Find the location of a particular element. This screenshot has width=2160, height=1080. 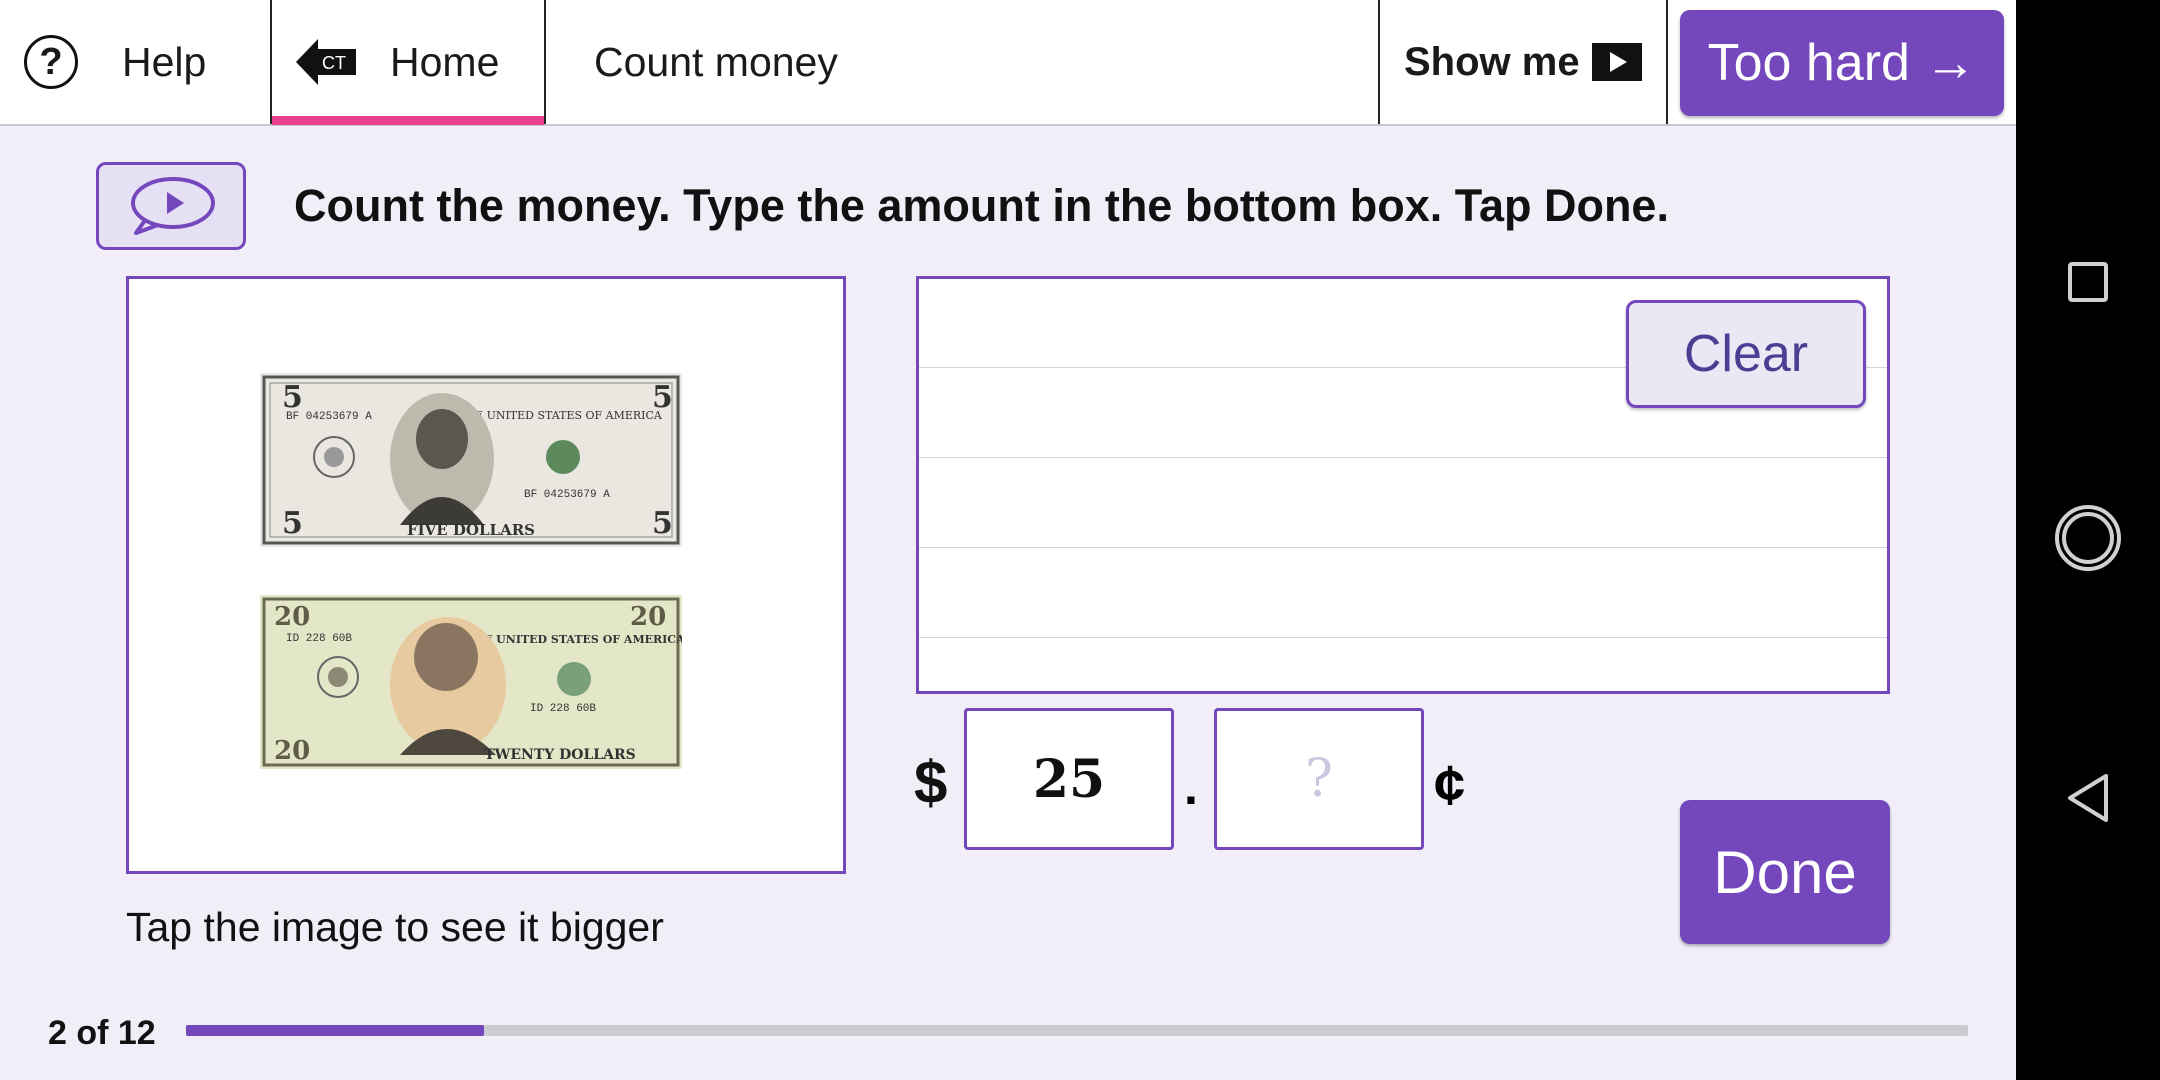

android-nav-bar is located at coordinates (2088, 540).